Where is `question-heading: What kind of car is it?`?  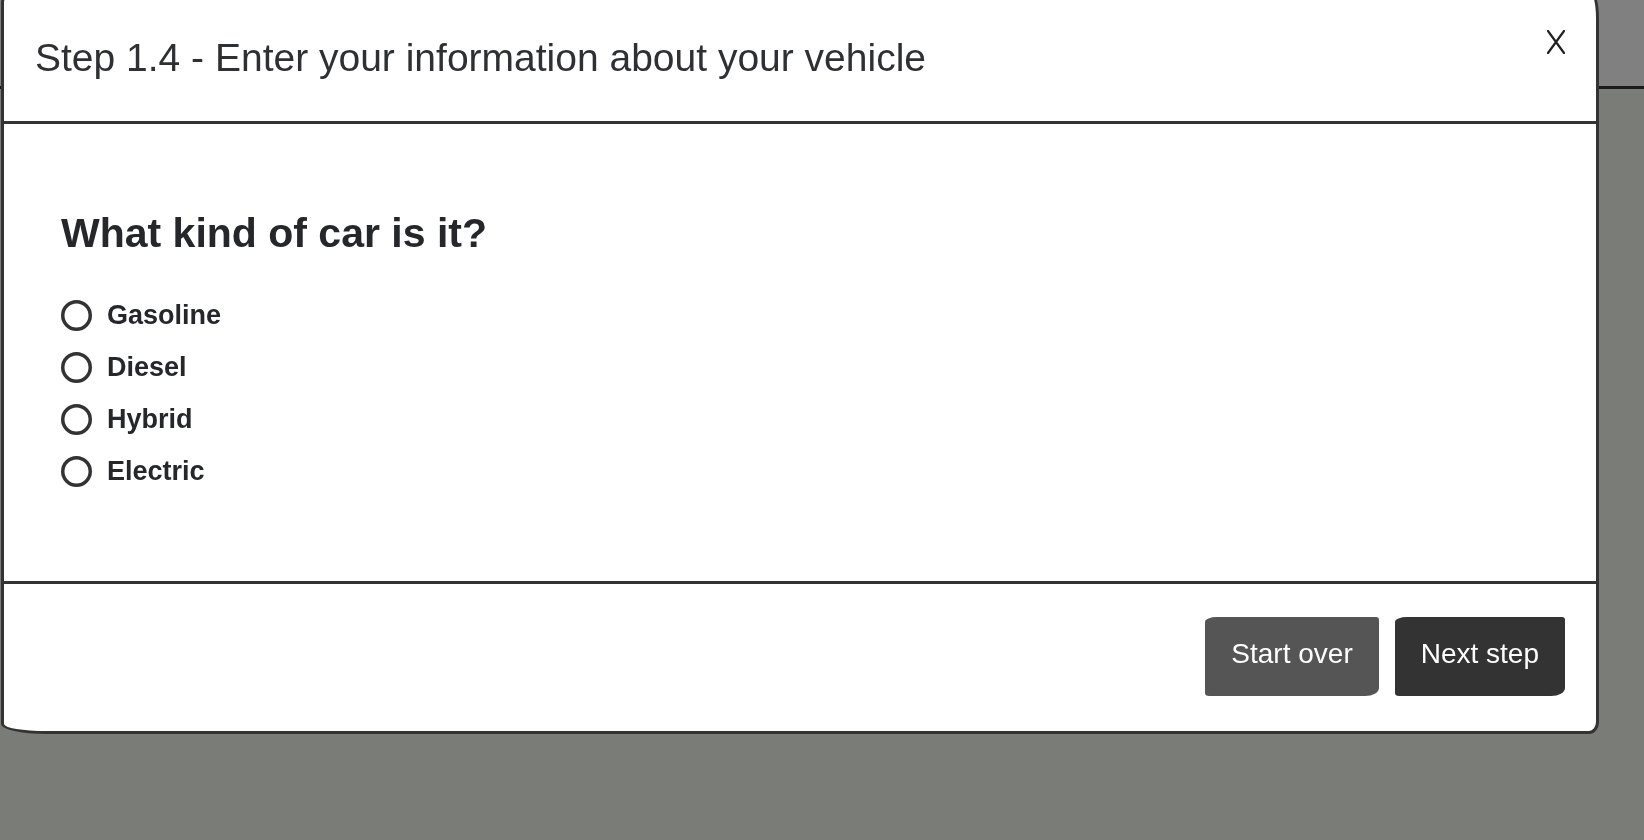
question-heading: What kind of car is it? is located at coordinates (274, 233).